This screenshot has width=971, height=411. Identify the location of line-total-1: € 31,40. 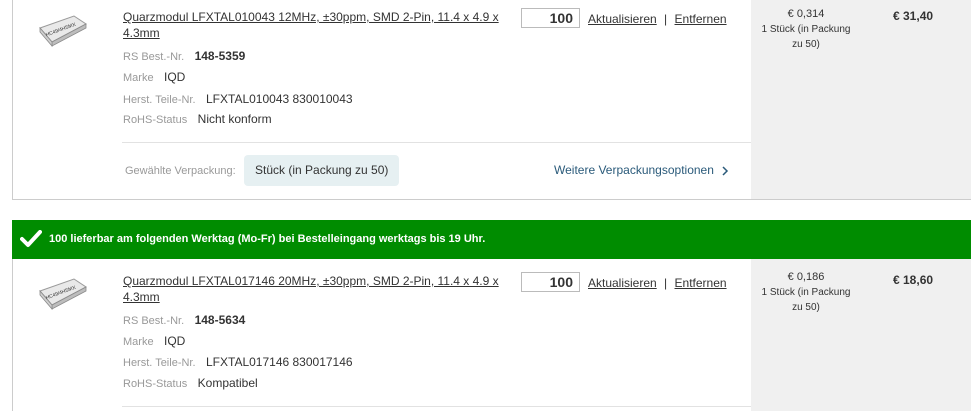
(913, 16).